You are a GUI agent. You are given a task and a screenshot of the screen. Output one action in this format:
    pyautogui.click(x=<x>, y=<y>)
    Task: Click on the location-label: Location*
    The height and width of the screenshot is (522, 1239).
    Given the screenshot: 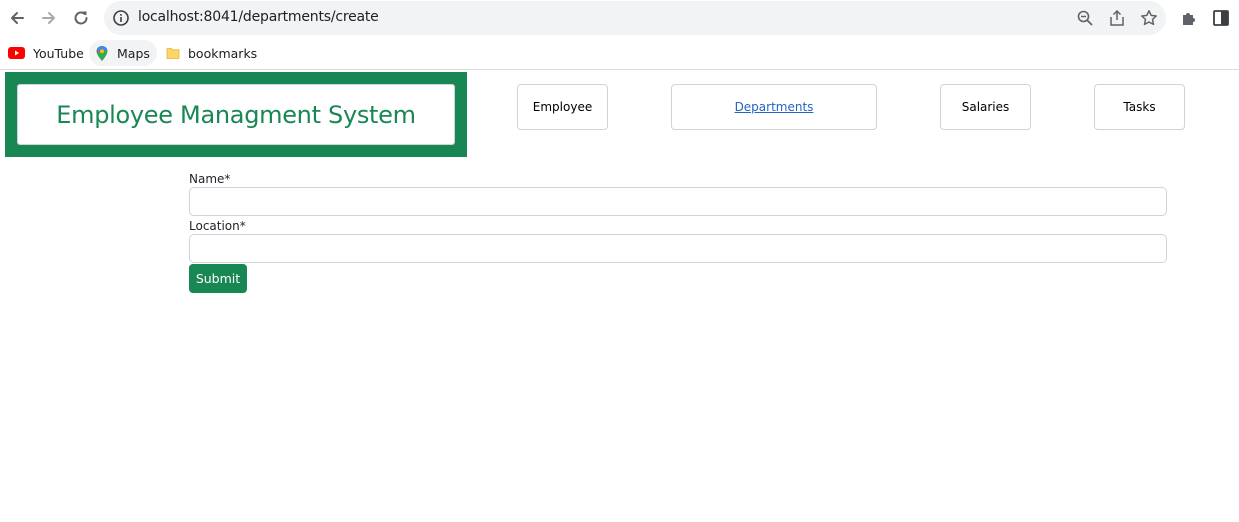 What is the action you would take?
    pyautogui.click(x=217, y=226)
    